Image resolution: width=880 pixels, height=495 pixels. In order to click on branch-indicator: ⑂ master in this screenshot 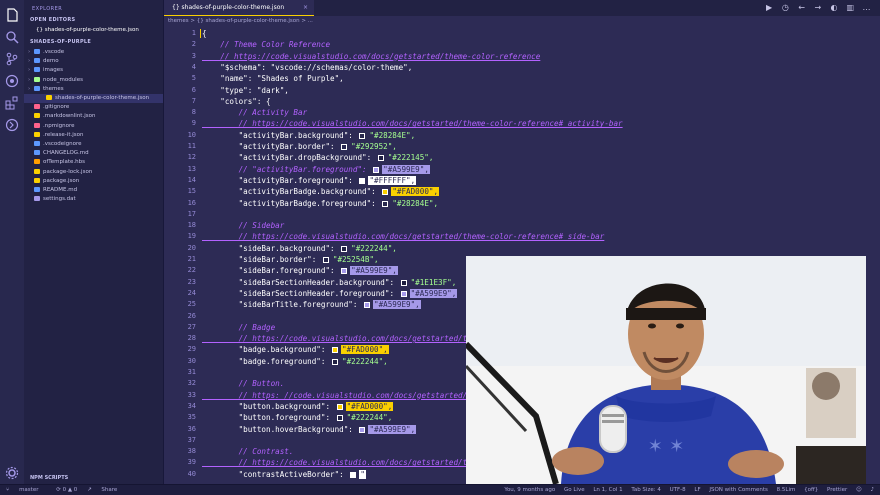, I will do `click(26, 490)`.